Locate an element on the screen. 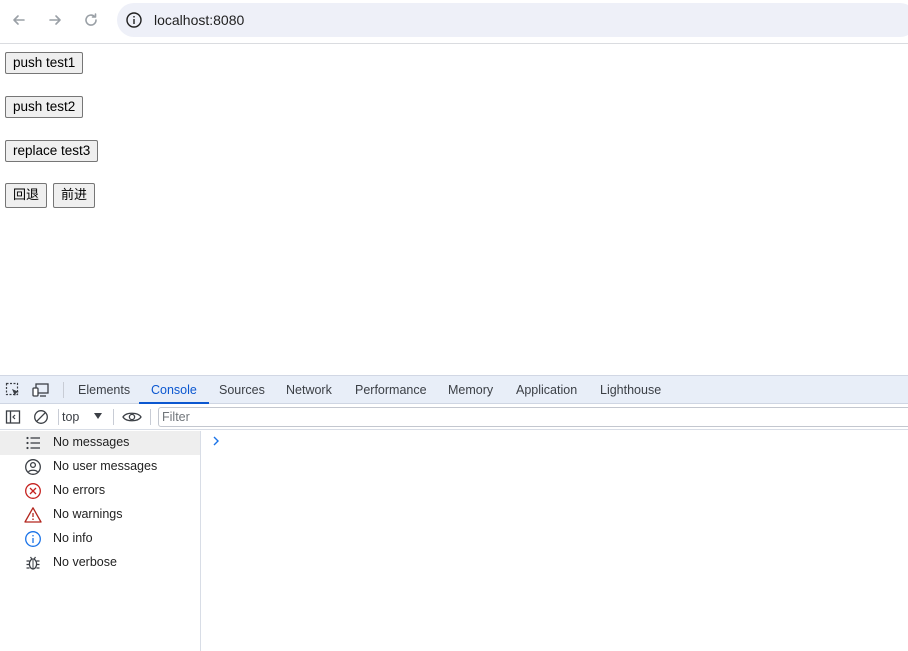 The height and width of the screenshot is (651, 908). sidebar-item-label: No info is located at coordinates (73, 538).